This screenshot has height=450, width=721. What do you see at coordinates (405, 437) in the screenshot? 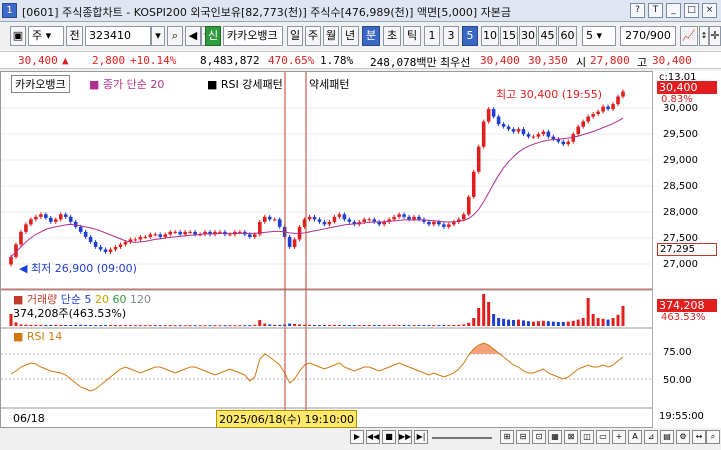
I see `scroll-last-icon: ▶▶` at bounding box center [405, 437].